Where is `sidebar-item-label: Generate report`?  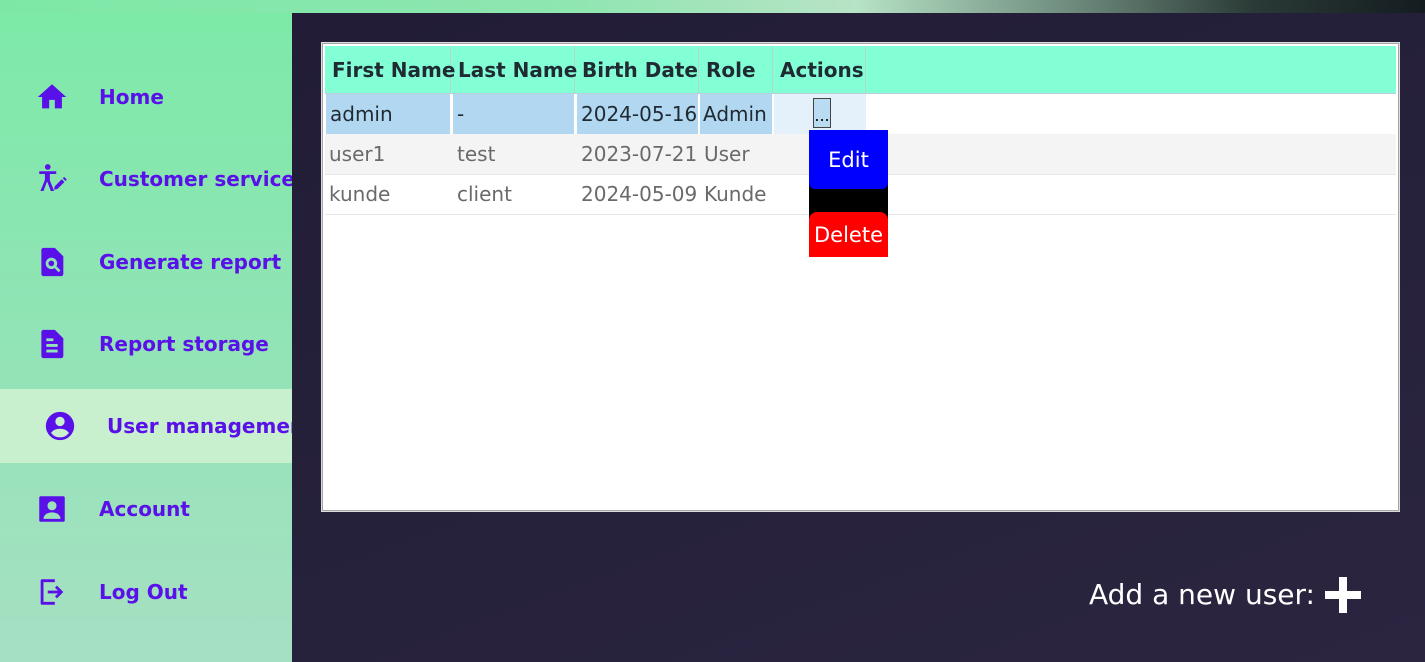 sidebar-item-label: Generate report is located at coordinates (190, 262).